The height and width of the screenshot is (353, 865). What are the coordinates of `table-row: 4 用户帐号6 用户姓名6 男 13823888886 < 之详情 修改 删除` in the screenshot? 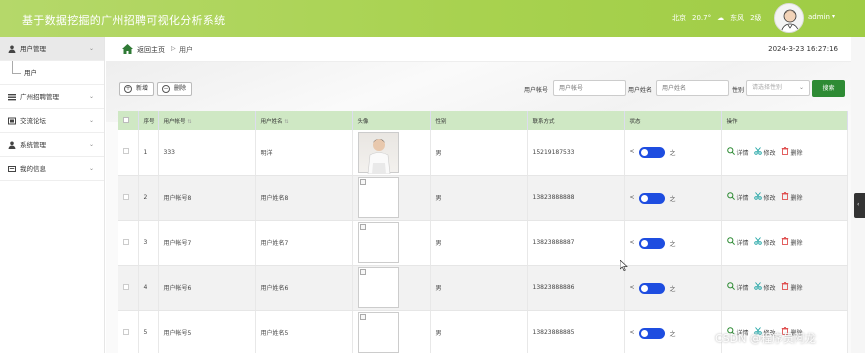 It's located at (483, 288).